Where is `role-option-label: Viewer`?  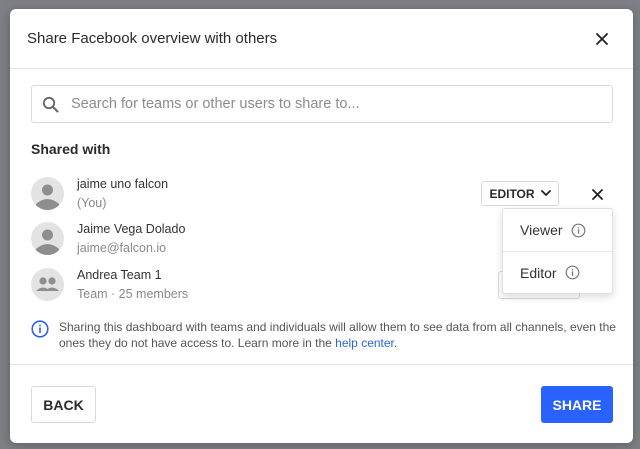
role-option-label: Viewer is located at coordinates (541, 230).